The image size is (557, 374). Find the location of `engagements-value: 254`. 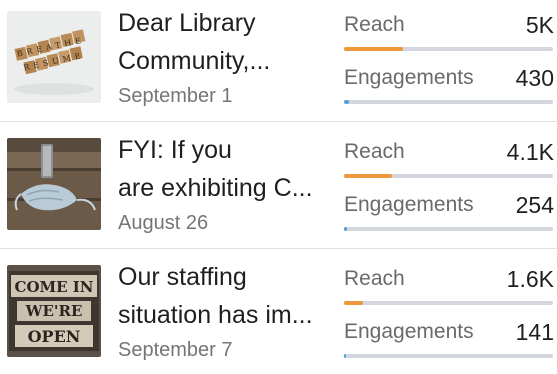

engagements-value: 254 is located at coordinates (534, 205).